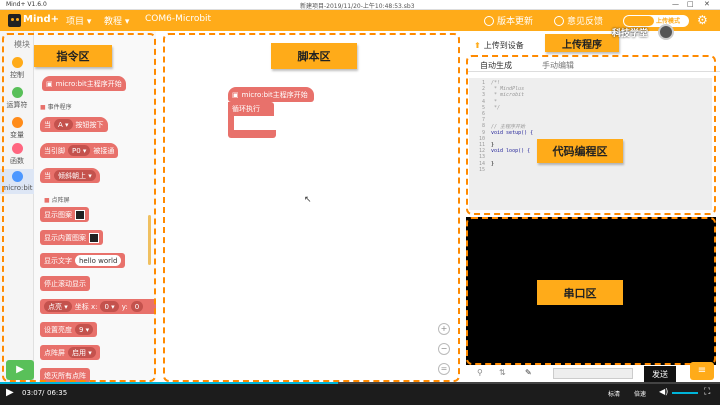 The height and width of the screenshot is (405, 720). Describe the element at coordinates (360, 383) in the screenshot. I see `video-progress` at that location.